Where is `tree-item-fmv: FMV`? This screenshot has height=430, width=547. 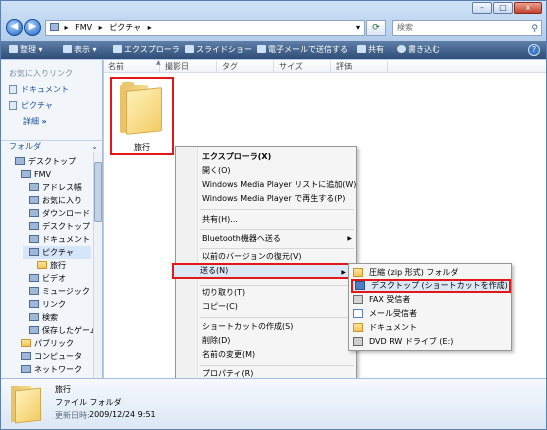 tree-item-fmv: FMV is located at coordinates (36, 174).